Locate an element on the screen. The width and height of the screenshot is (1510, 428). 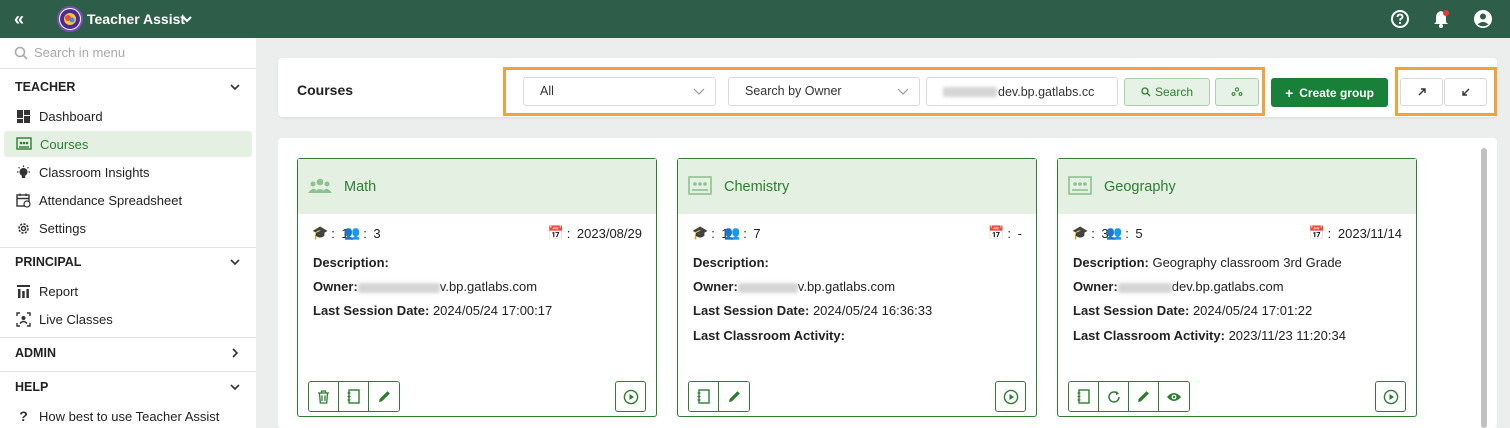
last-session-value: 2024/05/24 17:01:22 is located at coordinates (1252, 310).